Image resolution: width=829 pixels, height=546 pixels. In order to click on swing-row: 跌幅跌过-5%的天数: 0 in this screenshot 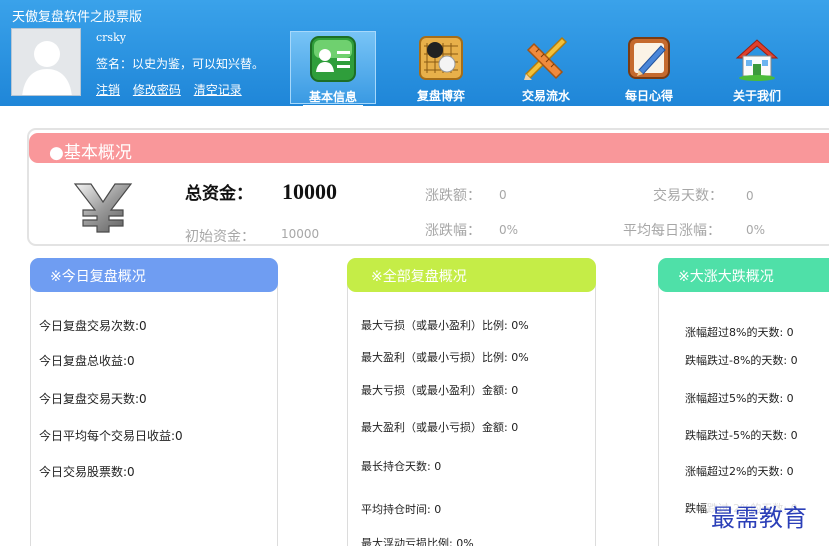, I will do `click(741, 435)`.